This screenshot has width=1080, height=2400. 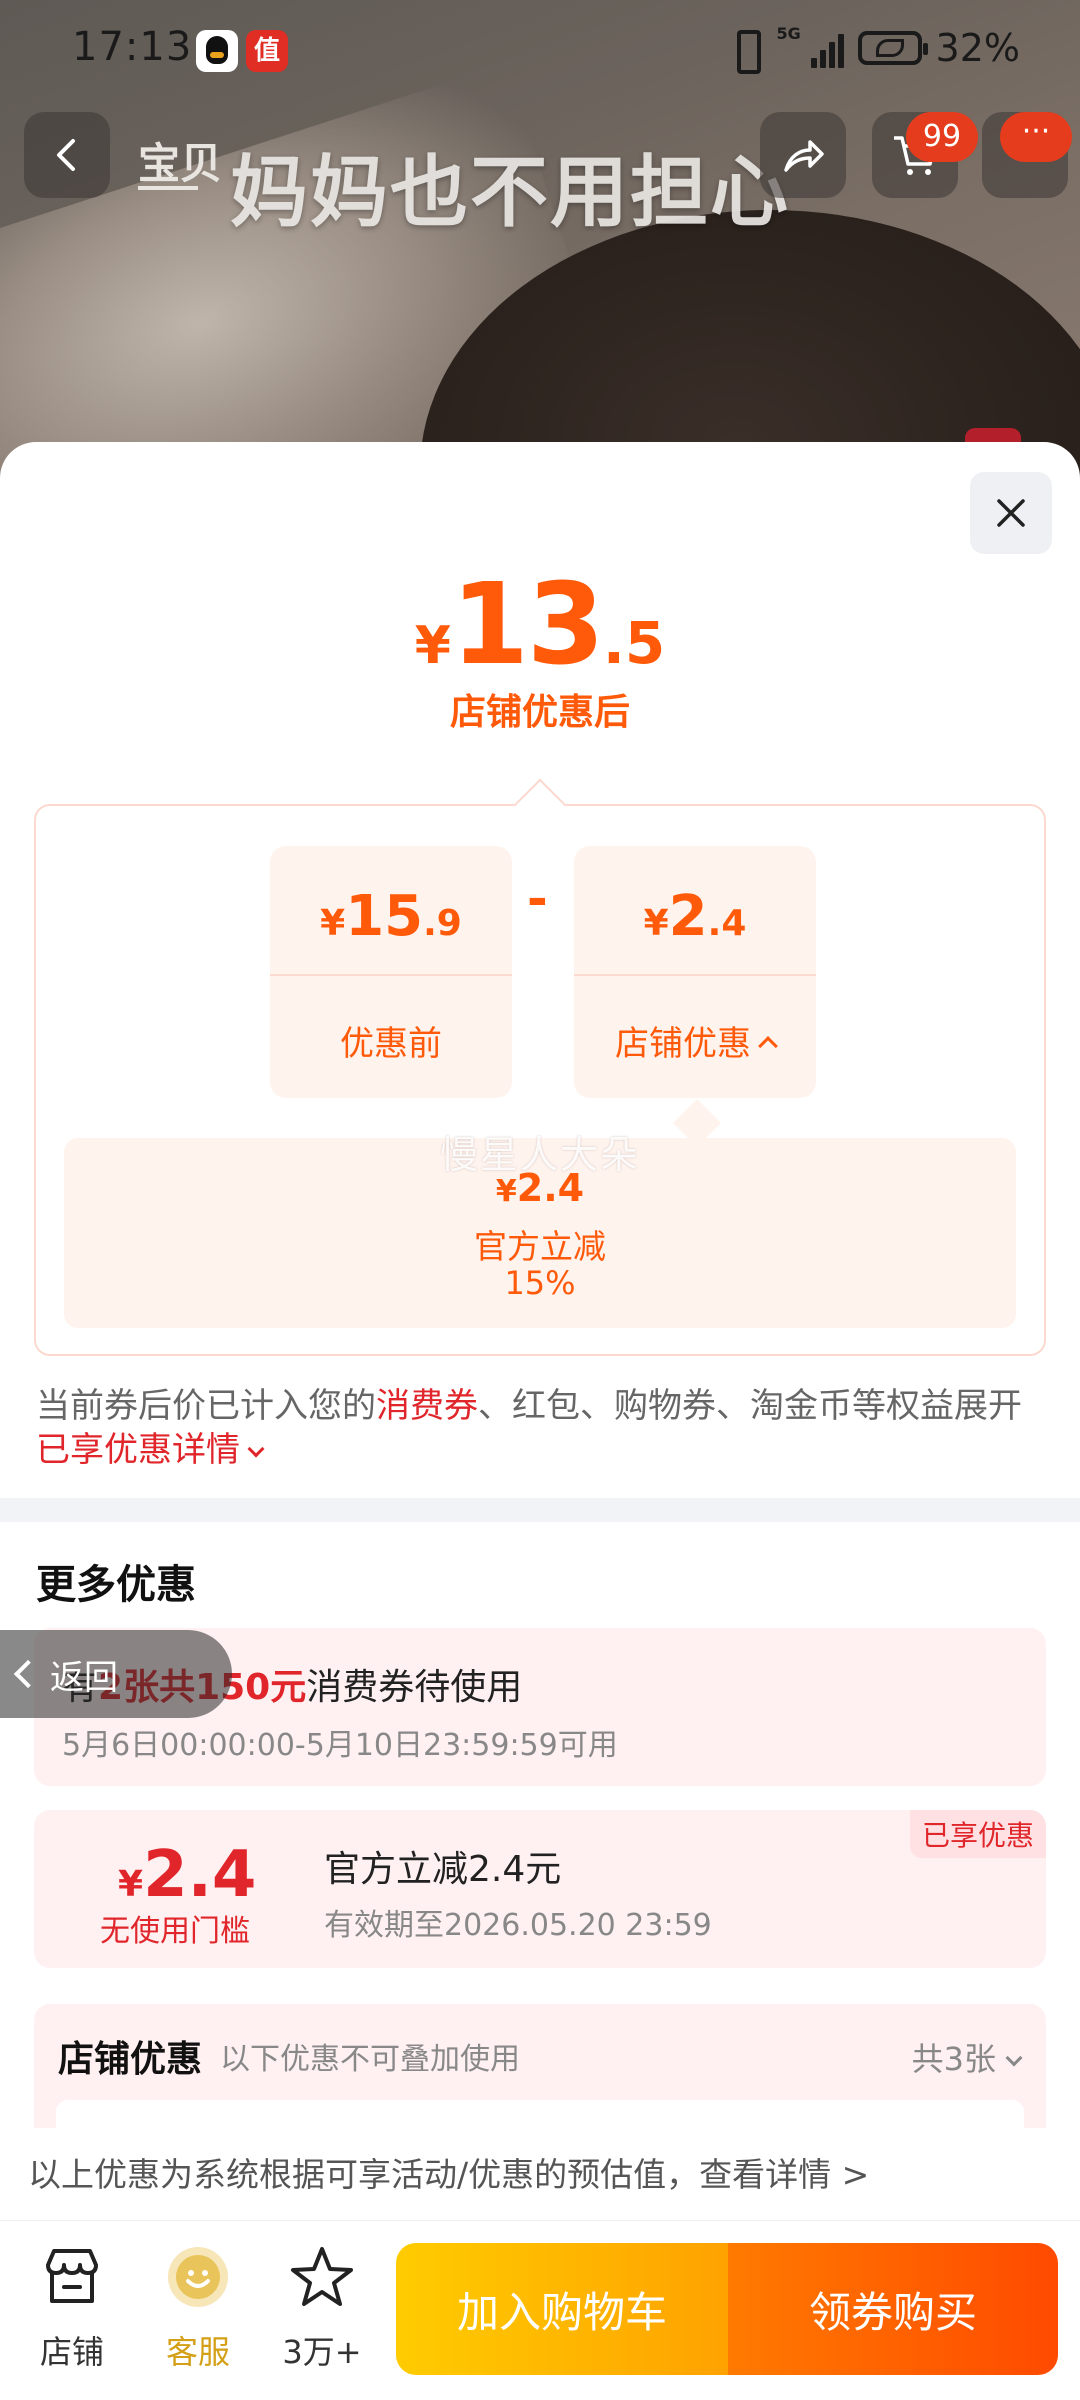 What do you see at coordinates (977, 1834) in the screenshot?
I see `enjoyed-badge: 已享优惠` at bounding box center [977, 1834].